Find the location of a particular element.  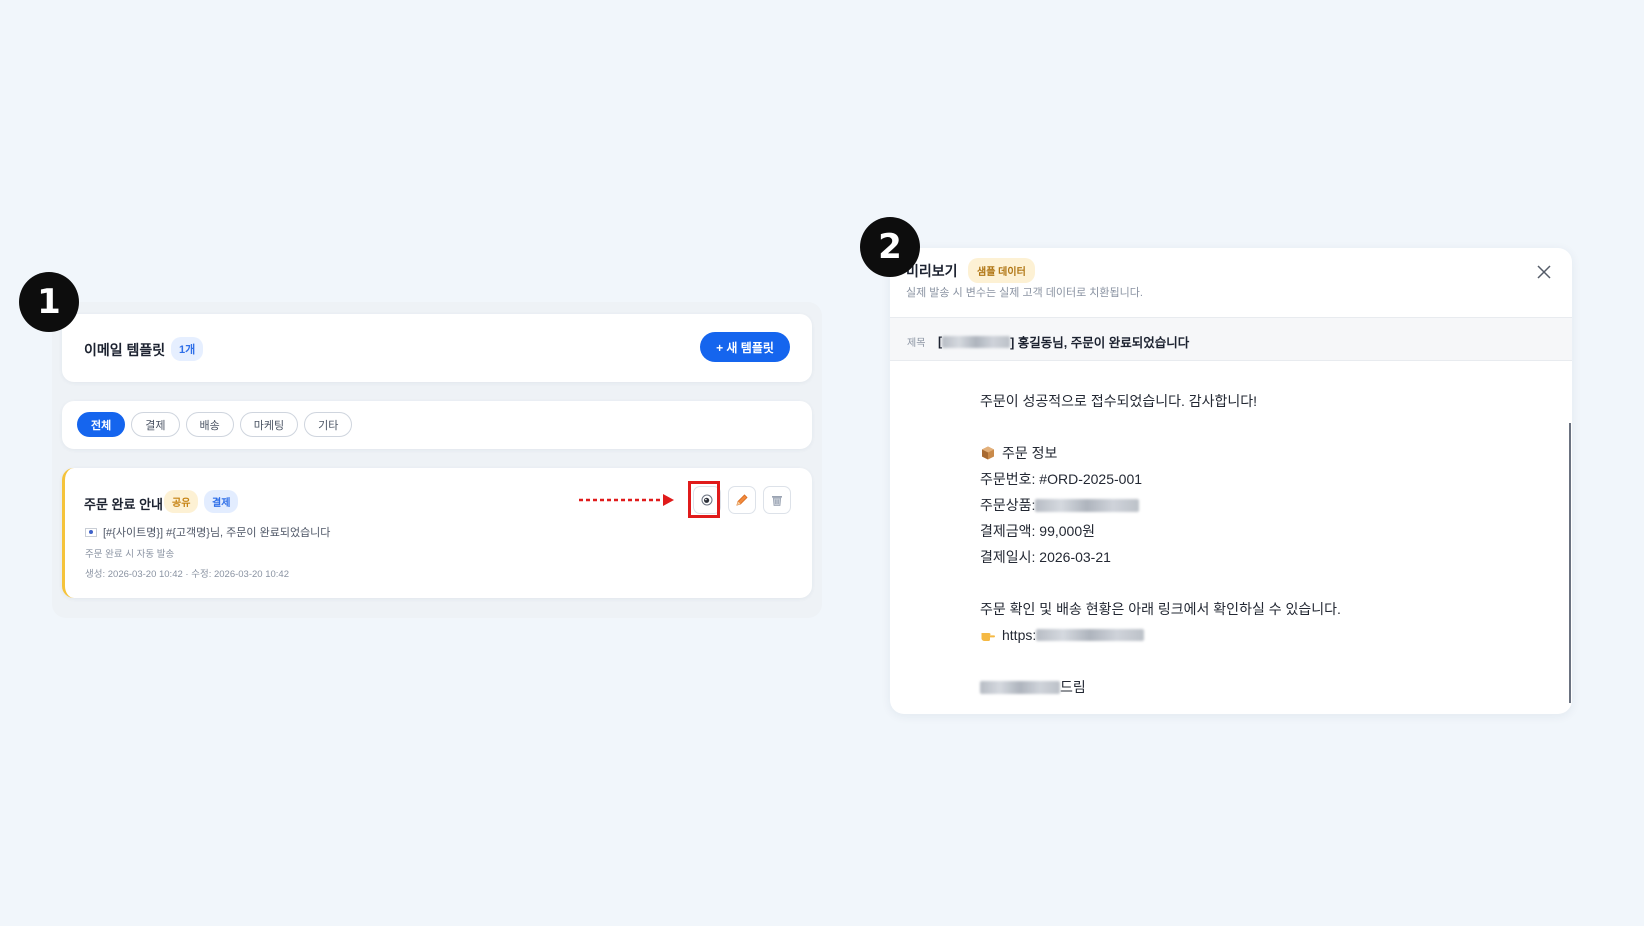

subject-suffix: ] 홍길동님, 주문이 완료되었습니다 is located at coordinates (1100, 343).